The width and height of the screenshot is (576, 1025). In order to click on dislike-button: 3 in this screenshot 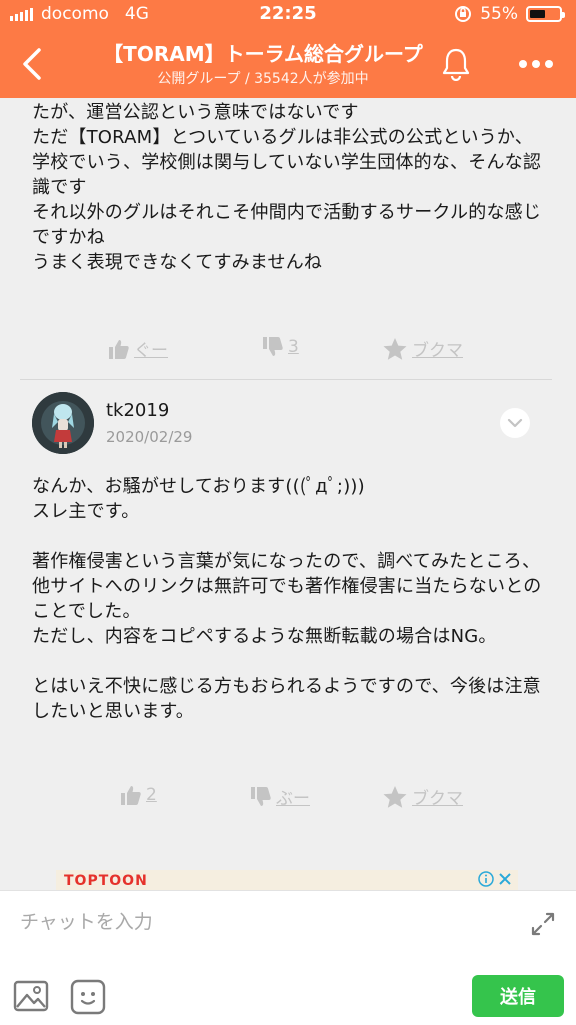, I will do `click(280, 347)`.